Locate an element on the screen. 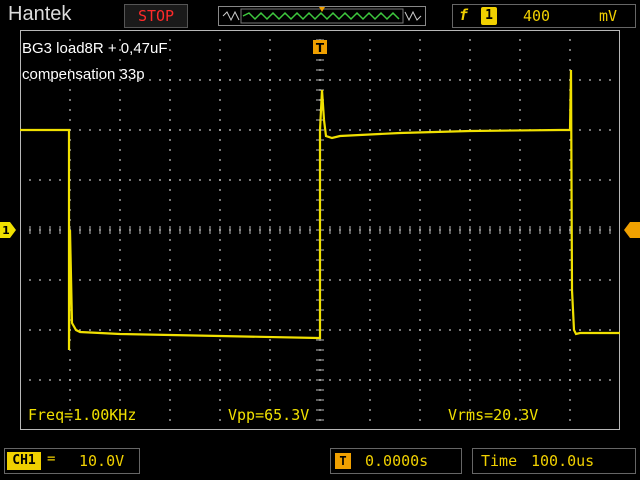  ch1-ground-marker: 1 is located at coordinates (8, 230).